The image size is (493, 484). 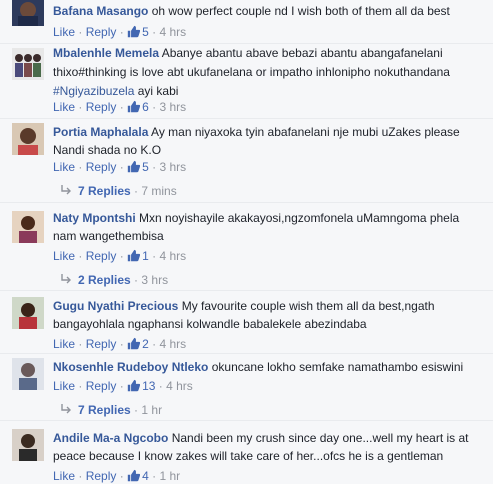 I want to click on comment-author: Portia Maphalala, so click(x=100, y=132).